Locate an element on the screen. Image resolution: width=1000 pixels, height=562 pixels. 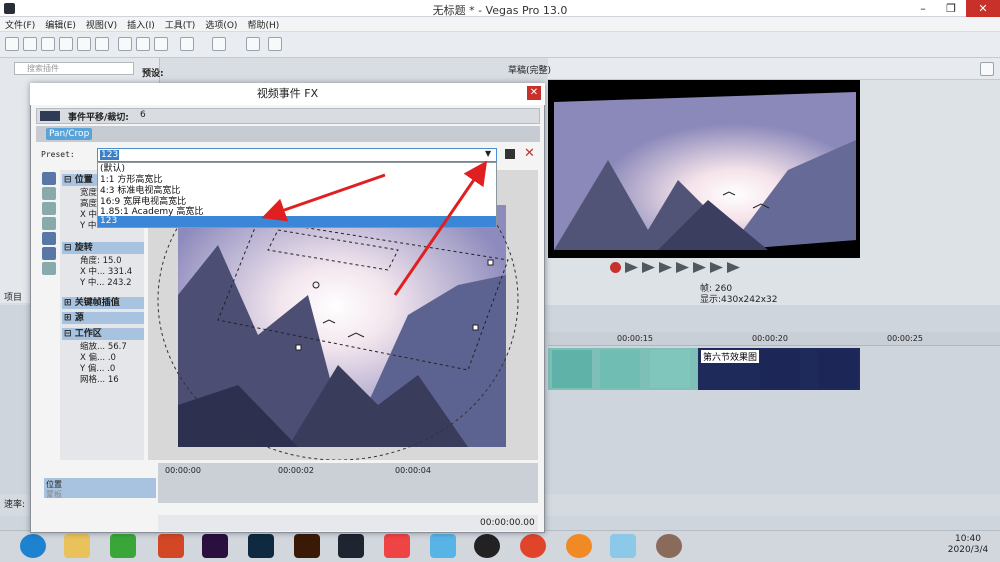
premiere-icon is located at coordinates (215, 546).